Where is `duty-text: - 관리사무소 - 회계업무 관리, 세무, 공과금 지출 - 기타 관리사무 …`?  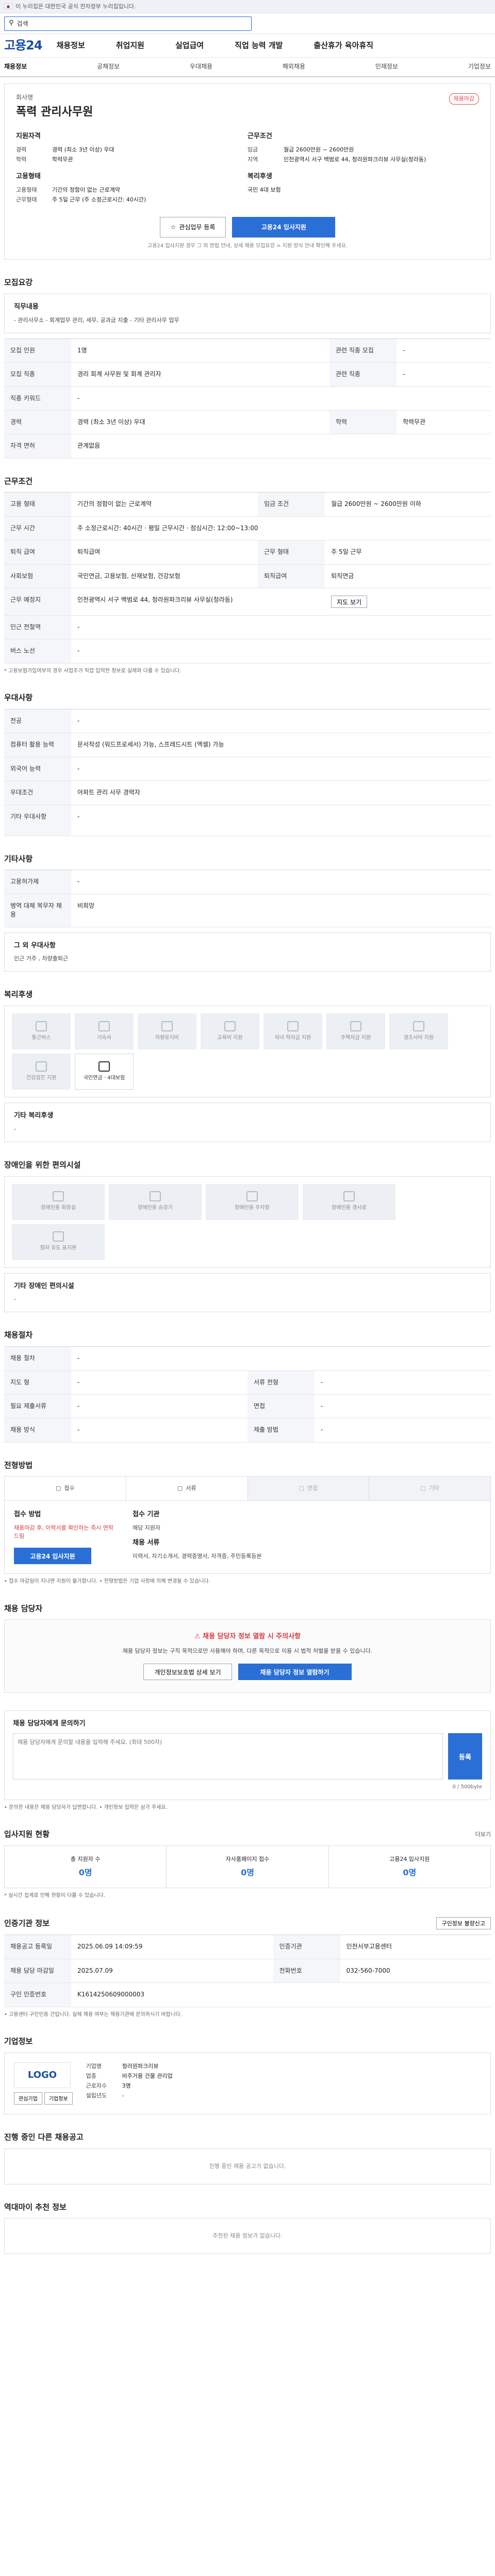
duty-text: - 관리사무소 - 회계업무 관리, 세무, 공과금 지출 - 기타 관리사무 … is located at coordinates (96, 320).